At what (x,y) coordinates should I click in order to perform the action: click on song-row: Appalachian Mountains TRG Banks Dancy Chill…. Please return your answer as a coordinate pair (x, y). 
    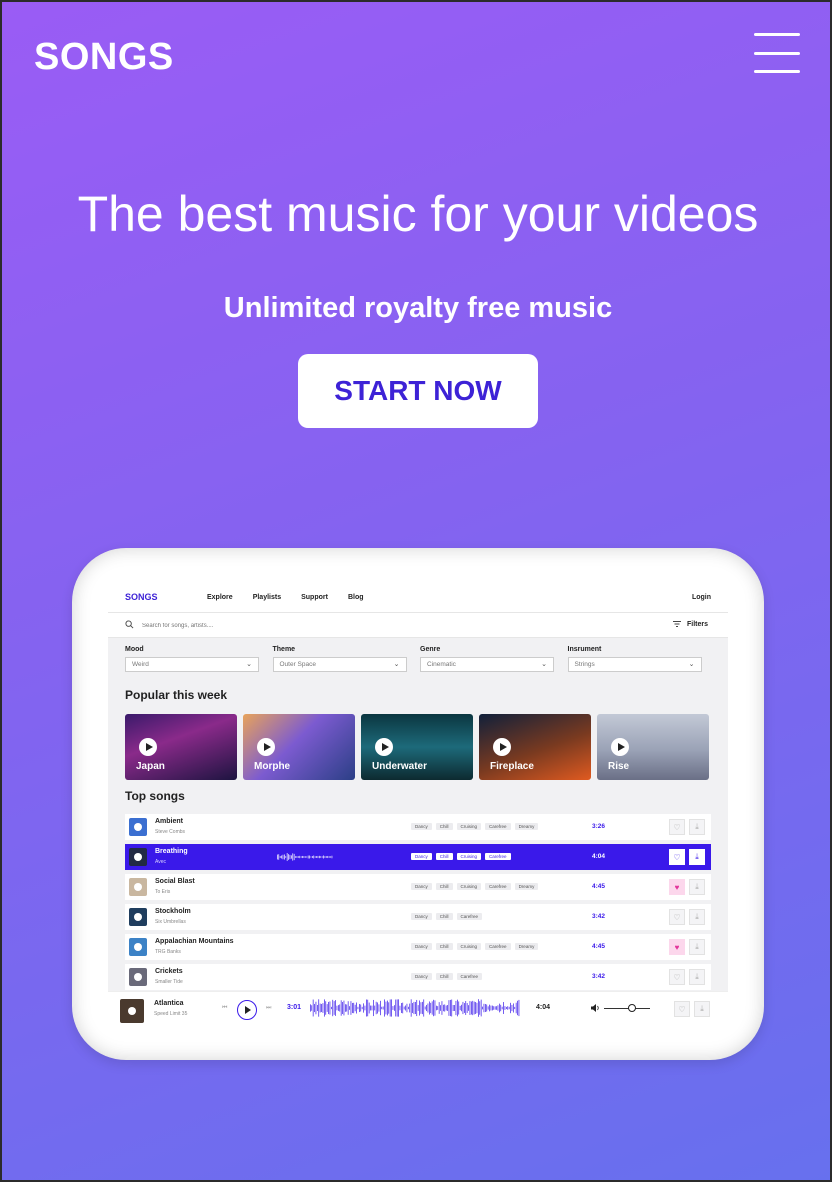
    Looking at the image, I should click on (418, 947).